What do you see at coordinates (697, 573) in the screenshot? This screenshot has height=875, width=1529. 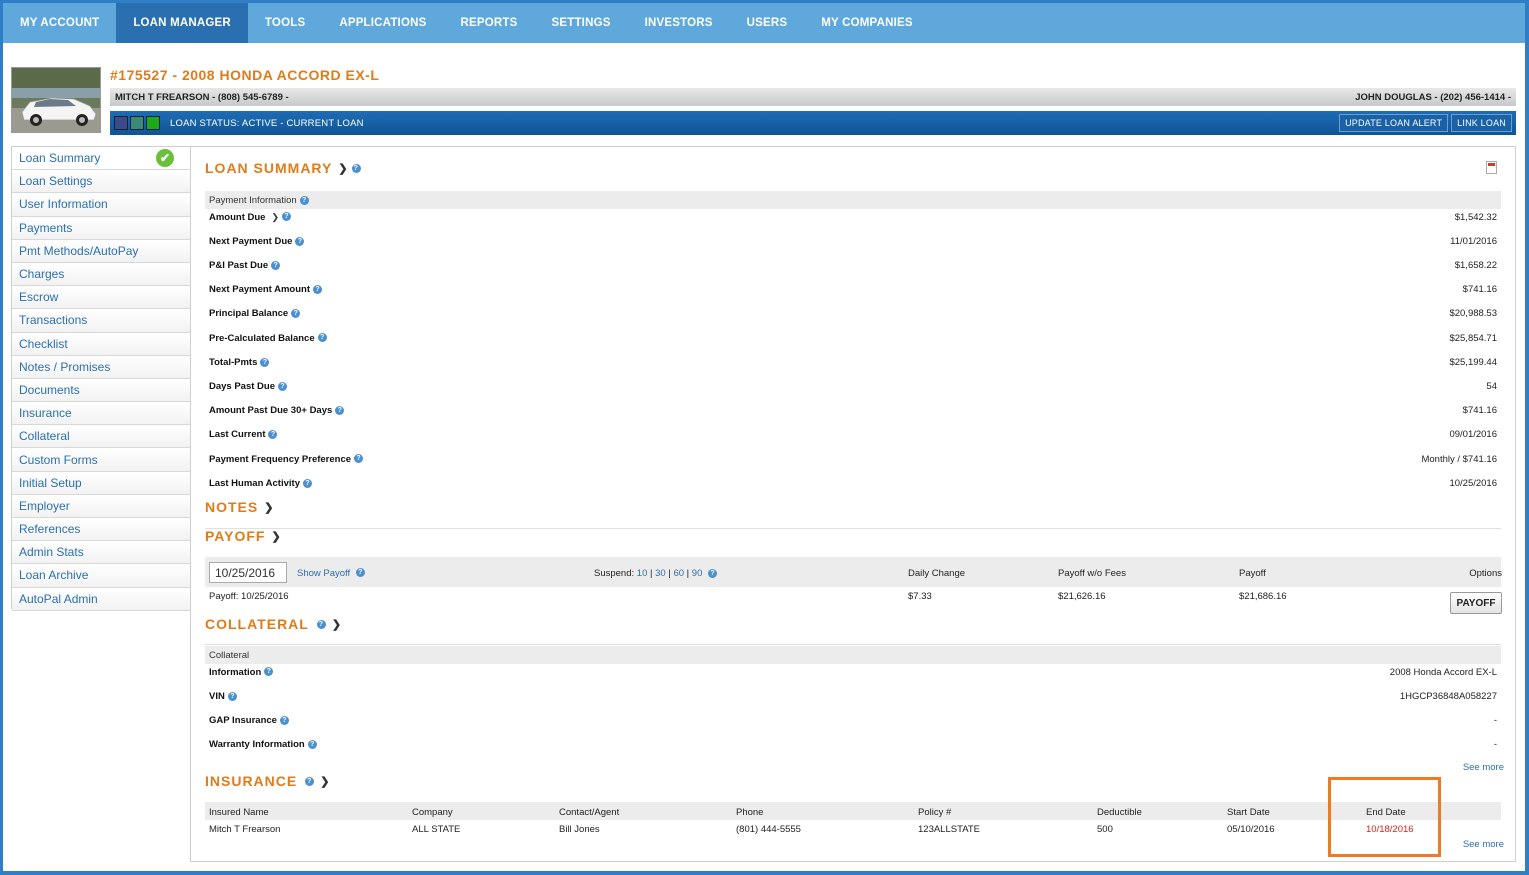 I see `suspend-90: 90` at bounding box center [697, 573].